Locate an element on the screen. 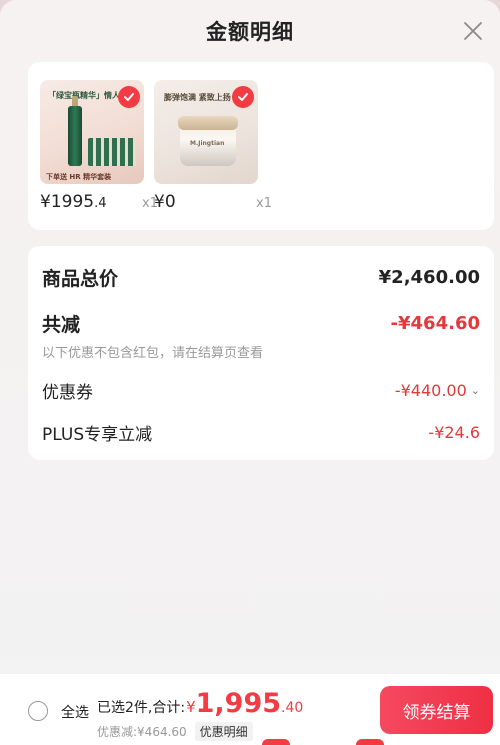  price-row: ¥1995.4 x1 is located at coordinates (99, 202).